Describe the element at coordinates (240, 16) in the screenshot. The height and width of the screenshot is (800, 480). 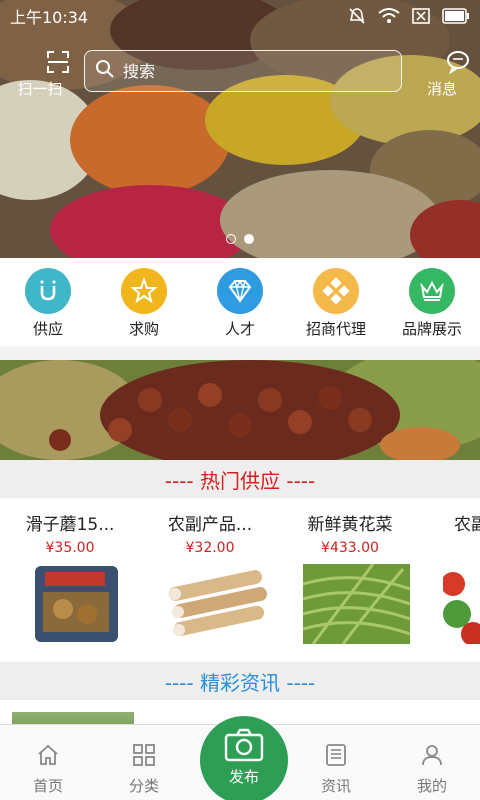
I see `status-bar: 上午10:34` at that location.